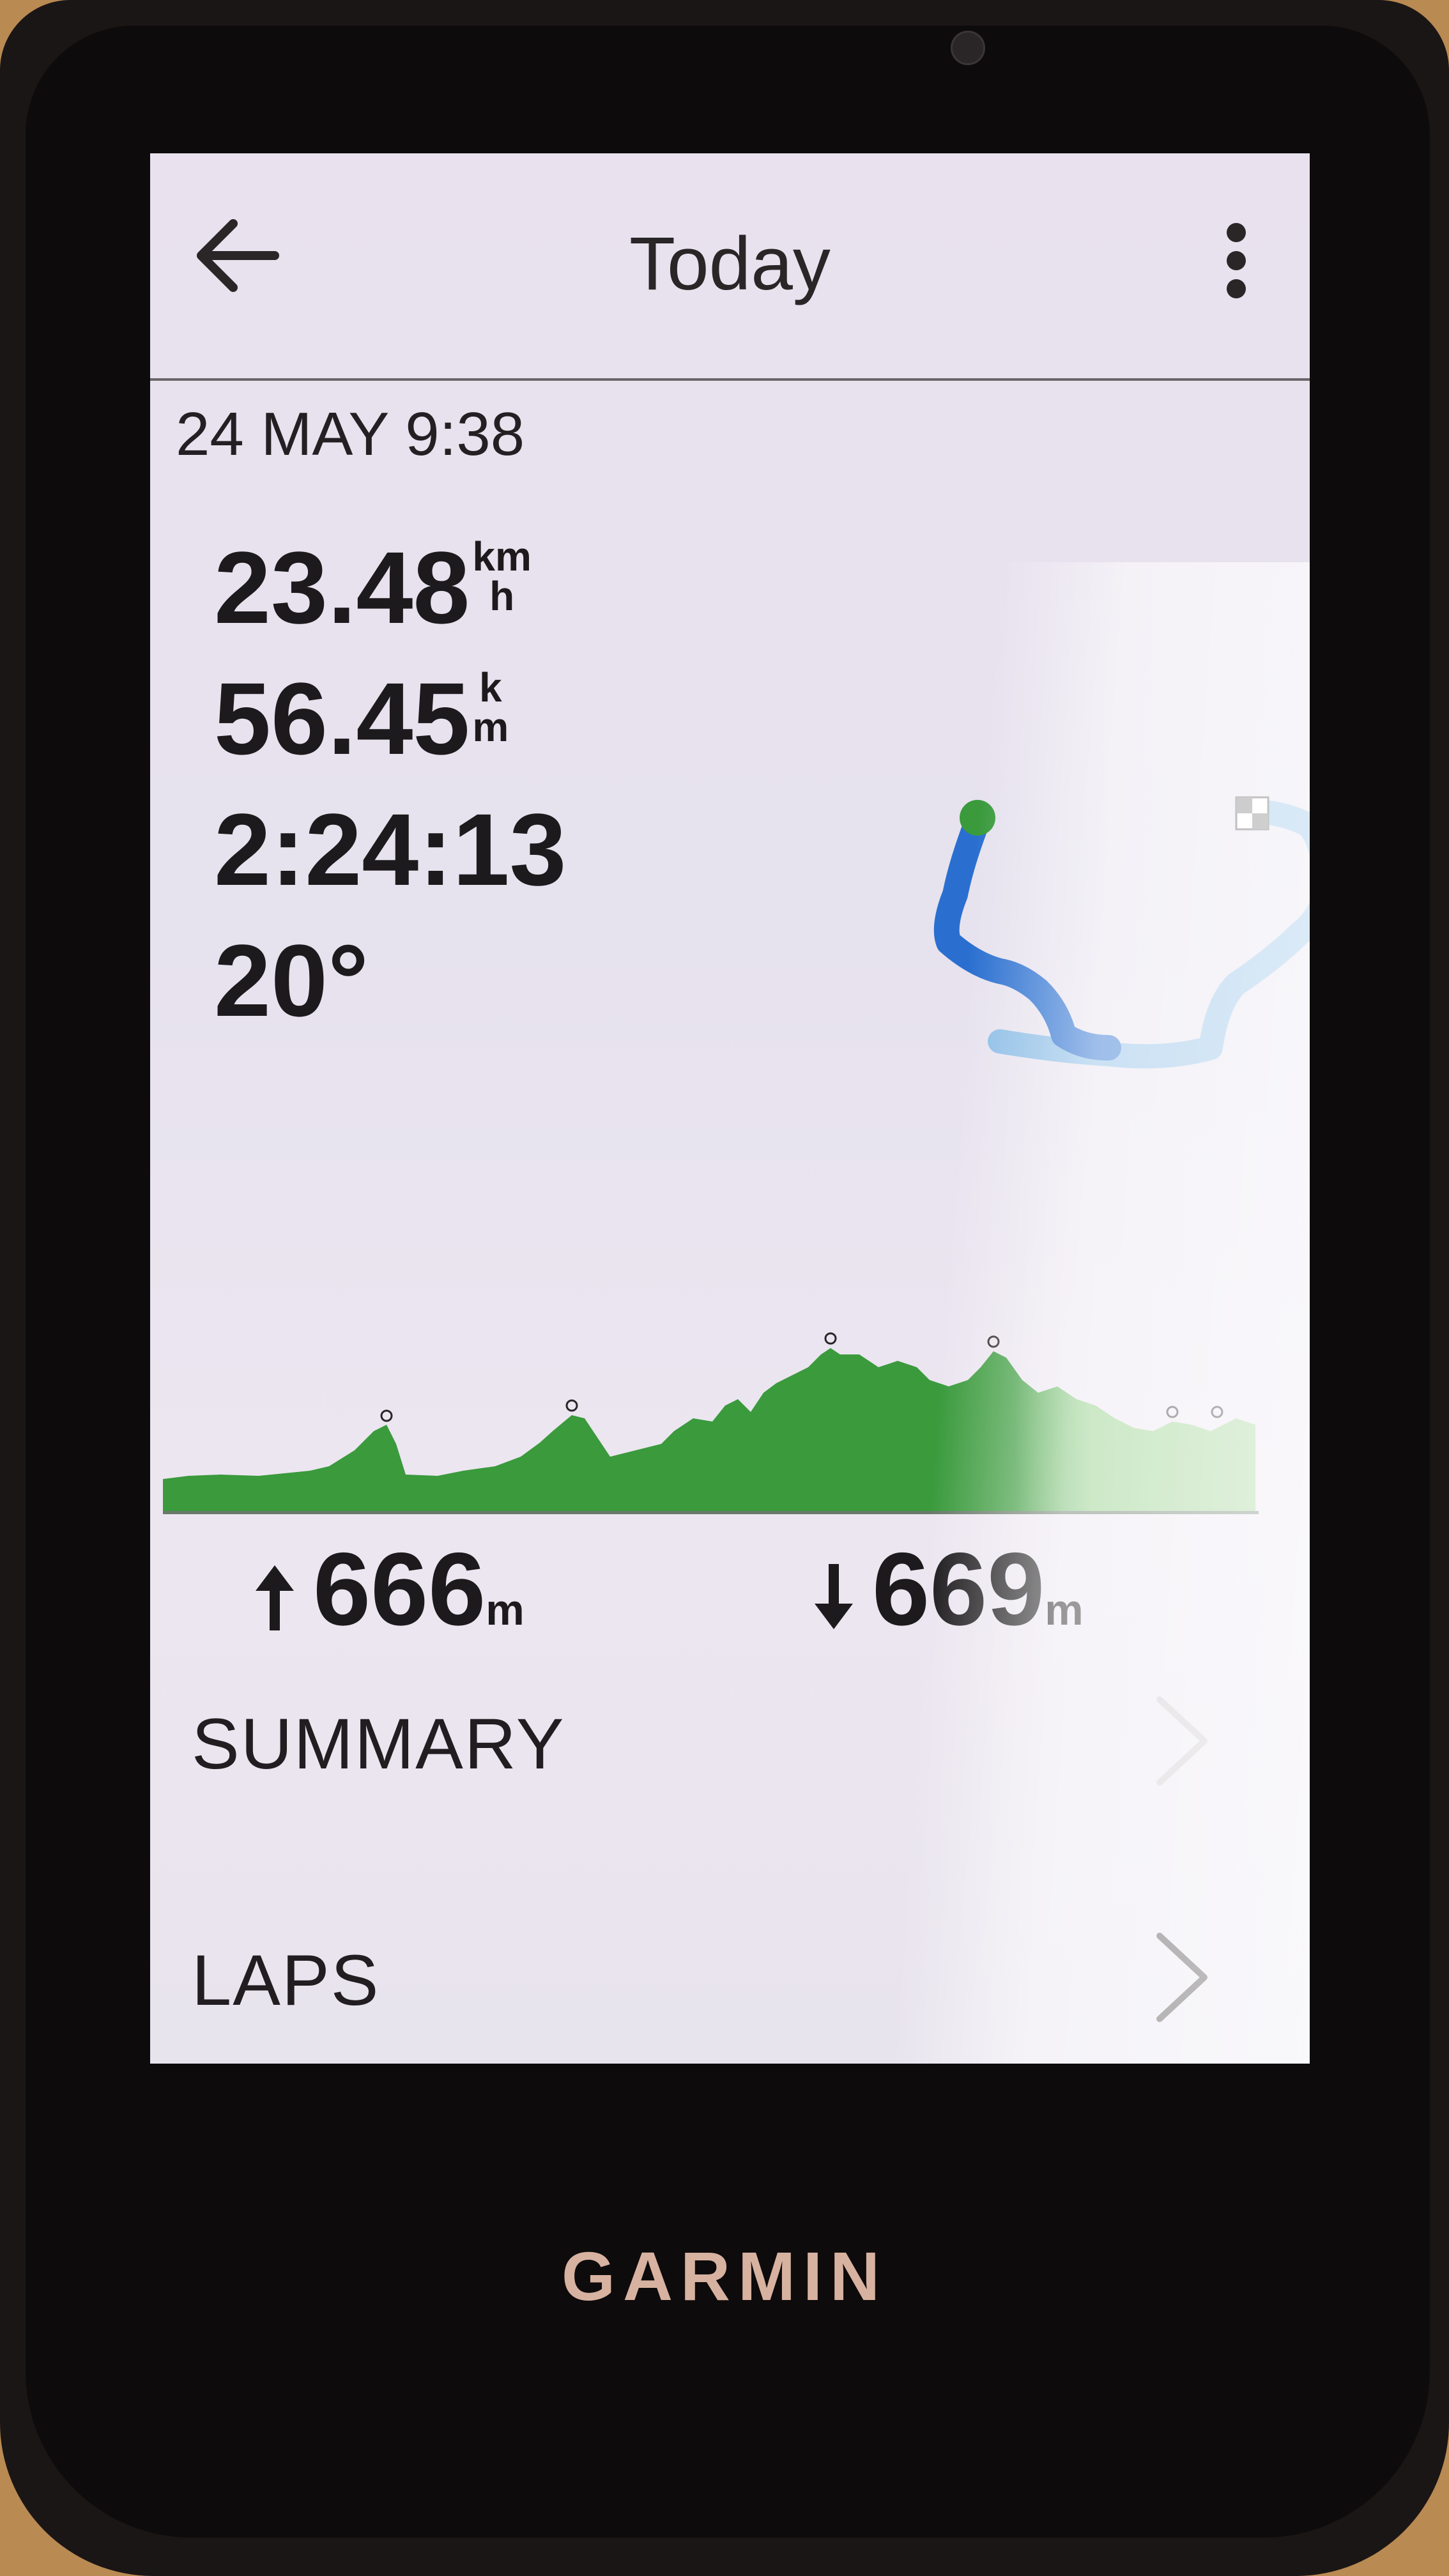 The width and height of the screenshot is (1449, 2576). What do you see at coordinates (505, 1610) in the screenshot?
I see `ascent-unit: m` at bounding box center [505, 1610].